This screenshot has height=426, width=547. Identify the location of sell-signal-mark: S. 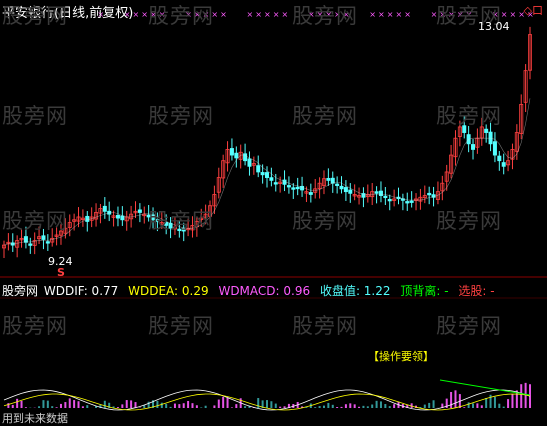
(61, 272).